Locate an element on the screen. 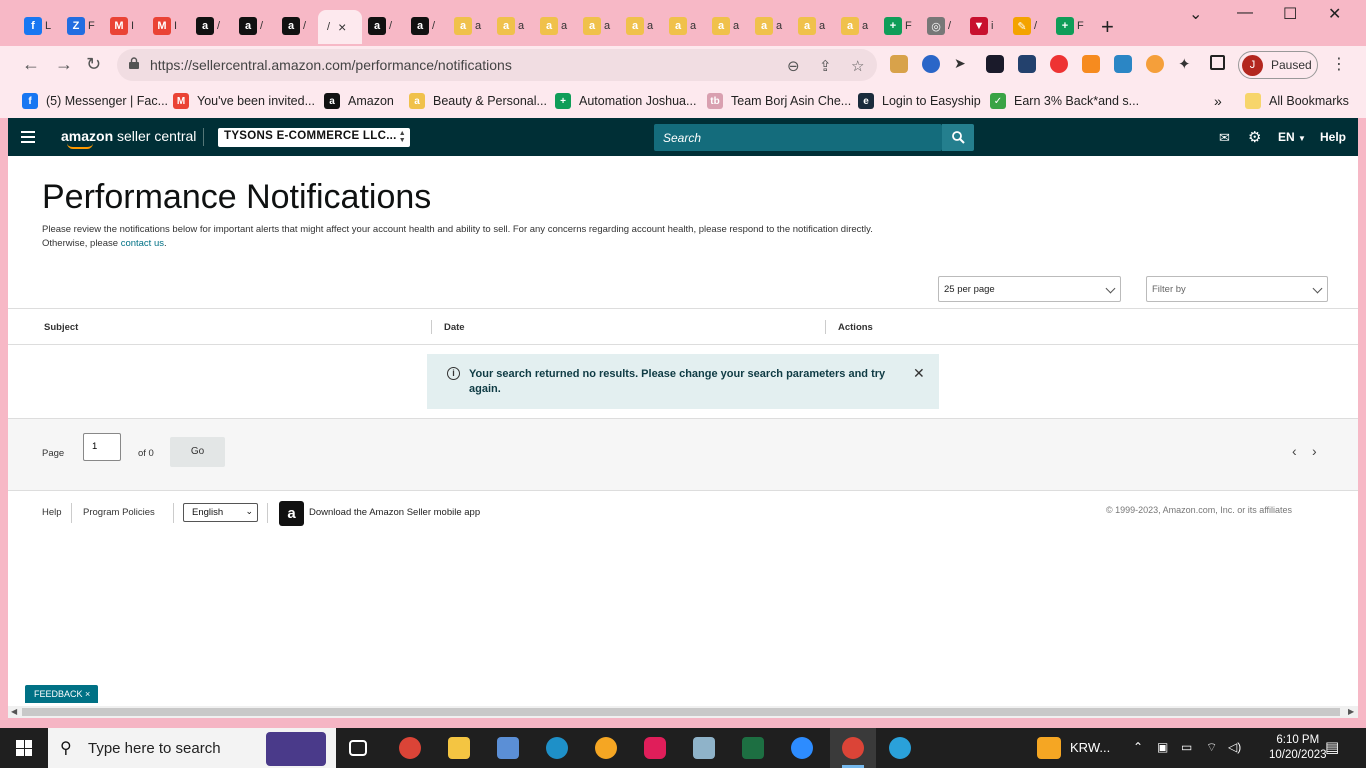 The width and height of the screenshot is (1366, 768). app-download-link: Download the Amazon Seller mobile app is located at coordinates (394, 512).